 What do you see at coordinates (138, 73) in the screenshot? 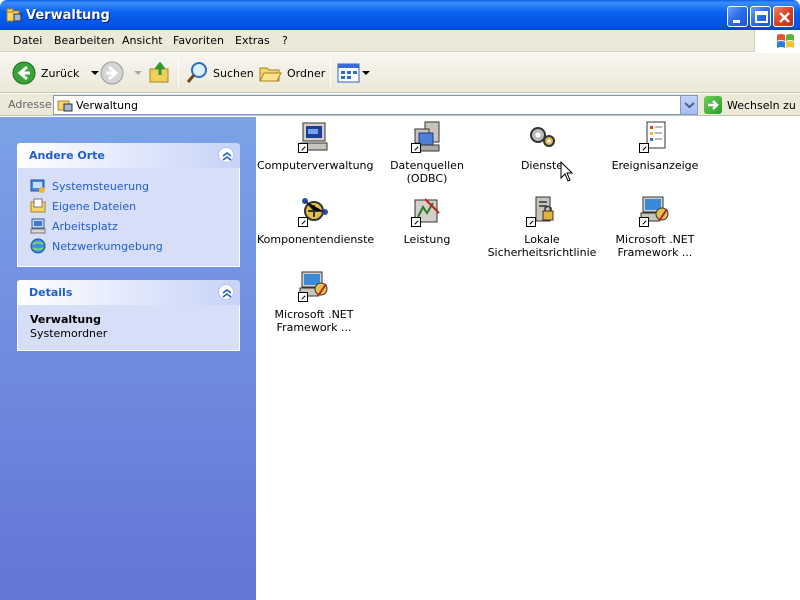
I see `forward-dropdown-icon` at bounding box center [138, 73].